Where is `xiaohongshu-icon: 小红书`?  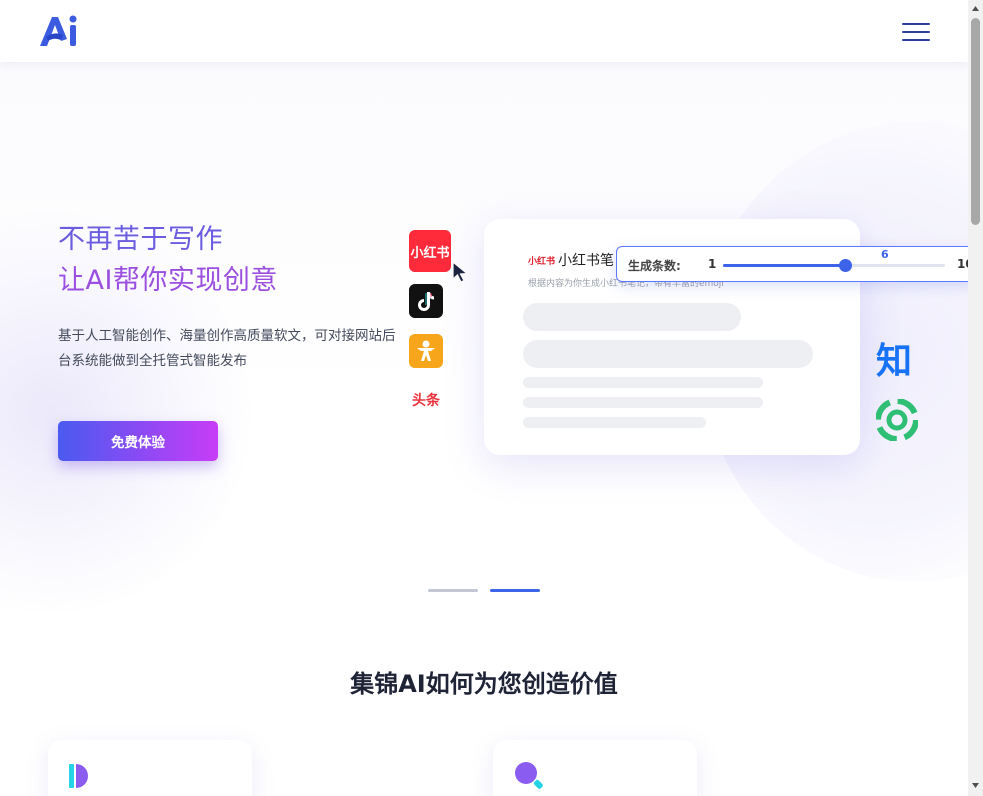
xiaohongshu-icon: 小红书 is located at coordinates (430, 251).